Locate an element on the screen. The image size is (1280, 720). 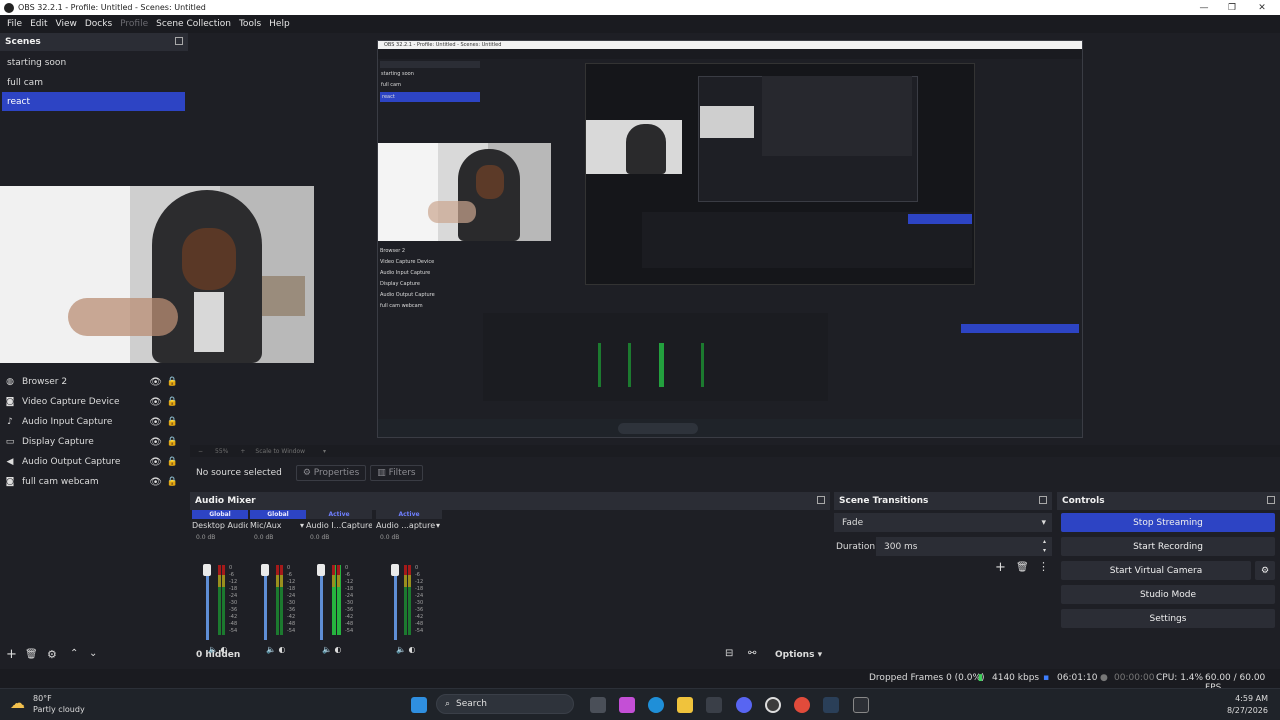
layout-icon: ⊟ is located at coordinates (729, 653).